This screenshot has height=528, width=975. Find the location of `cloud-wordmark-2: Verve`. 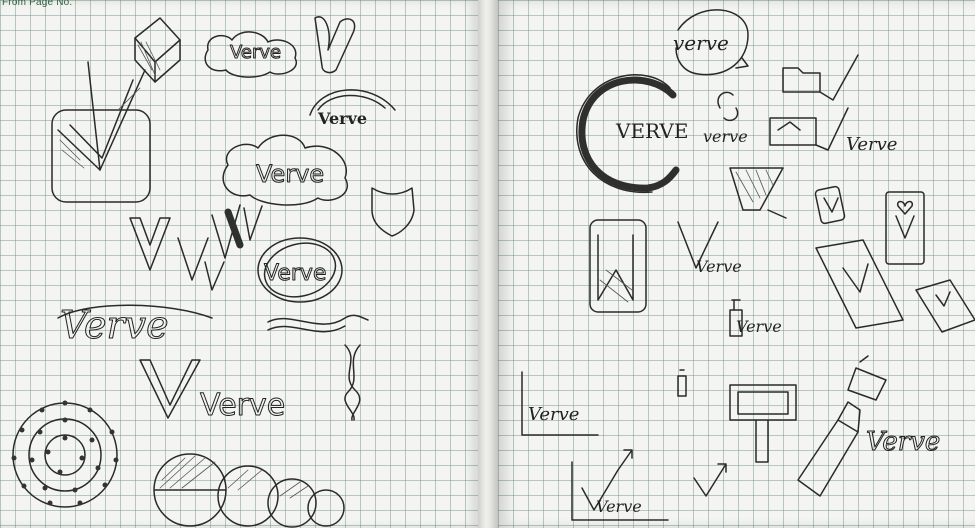

cloud-wordmark-2: Verve is located at coordinates (285, 170).